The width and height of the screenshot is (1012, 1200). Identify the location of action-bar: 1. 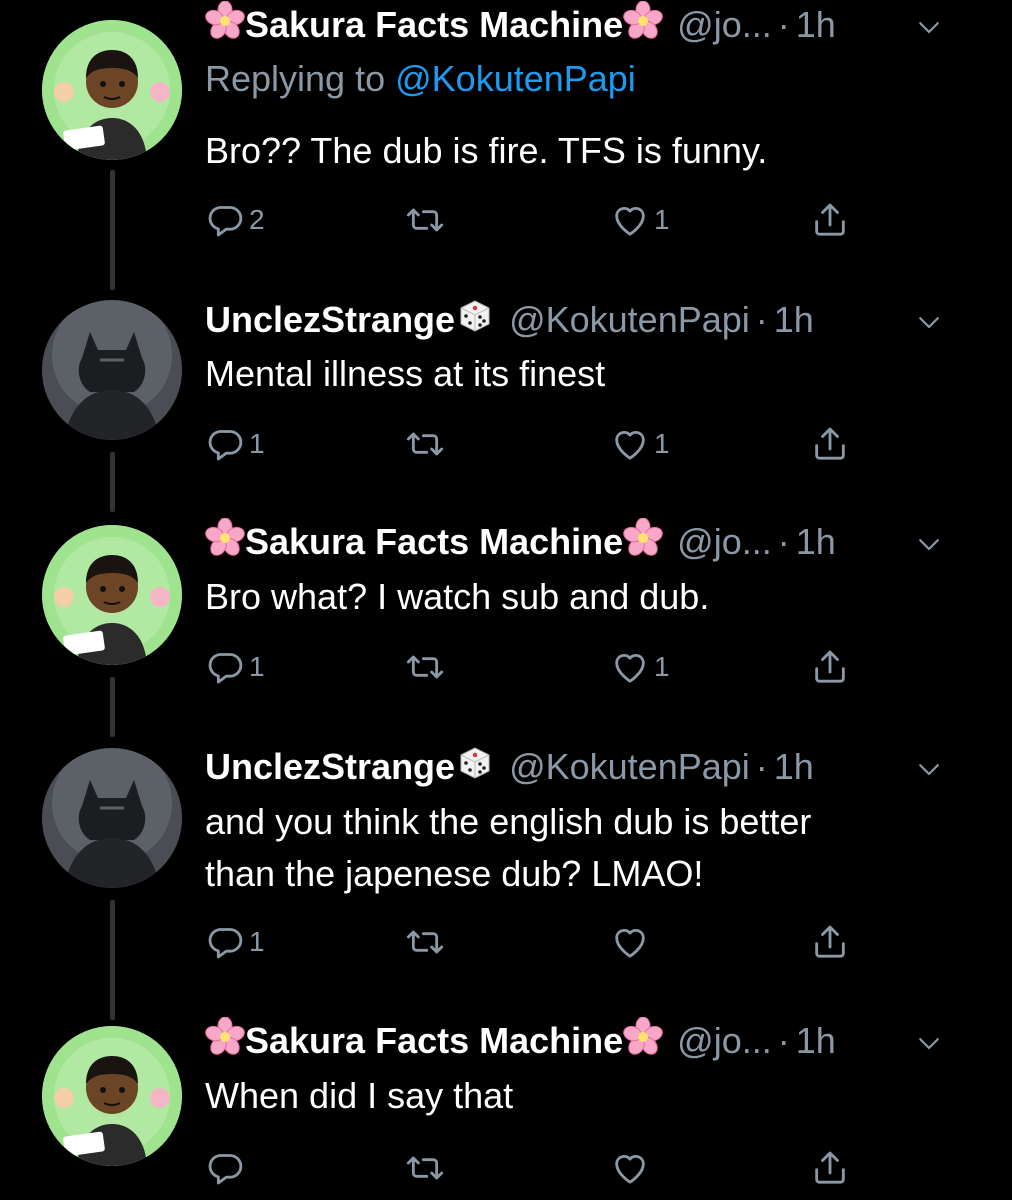
(545, 942).